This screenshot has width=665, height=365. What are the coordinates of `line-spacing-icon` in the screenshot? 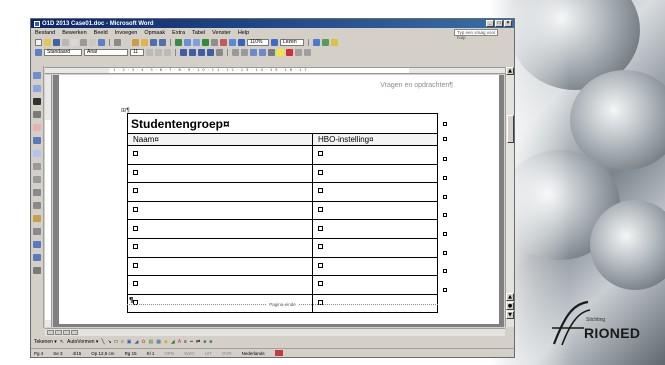 It's located at (219, 52).